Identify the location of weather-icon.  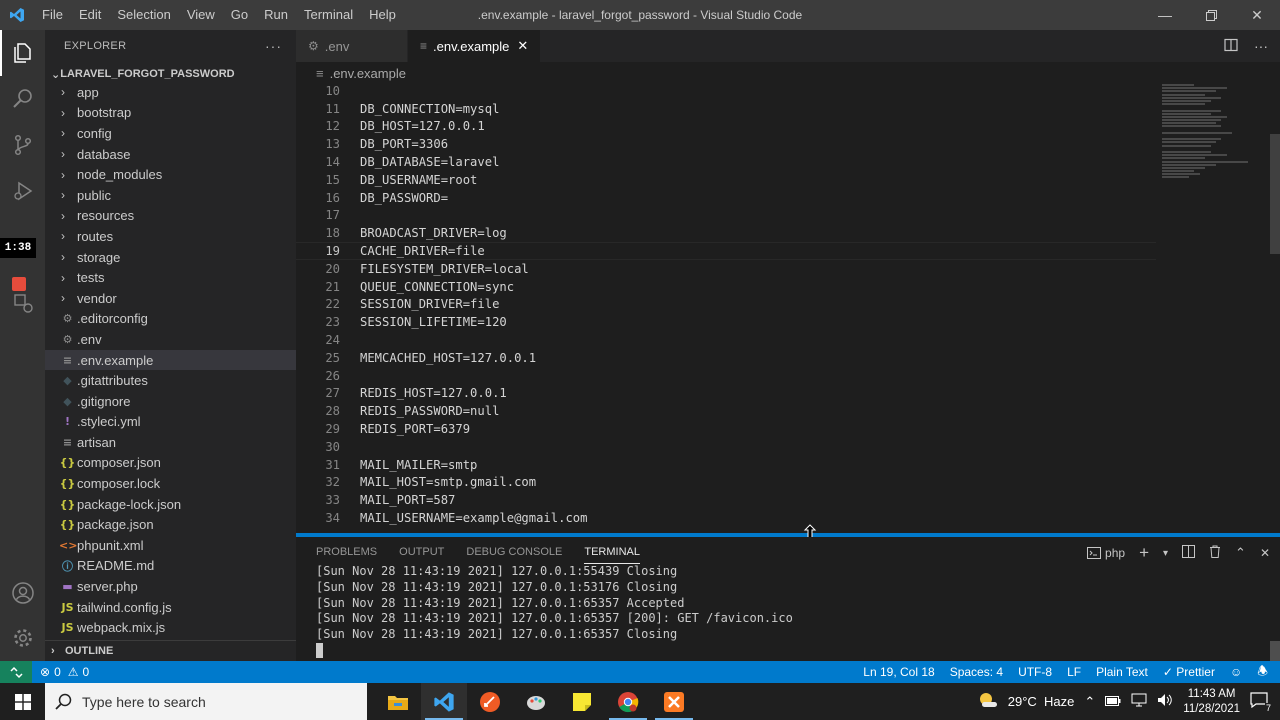
(988, 701).